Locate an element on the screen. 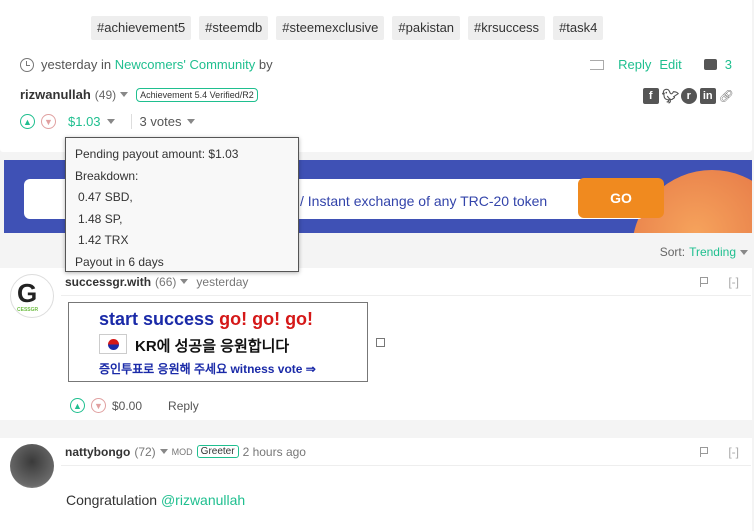 The width and height of the screenshot is (754, 531). go-button: GO is located at coordinates (621, 198).